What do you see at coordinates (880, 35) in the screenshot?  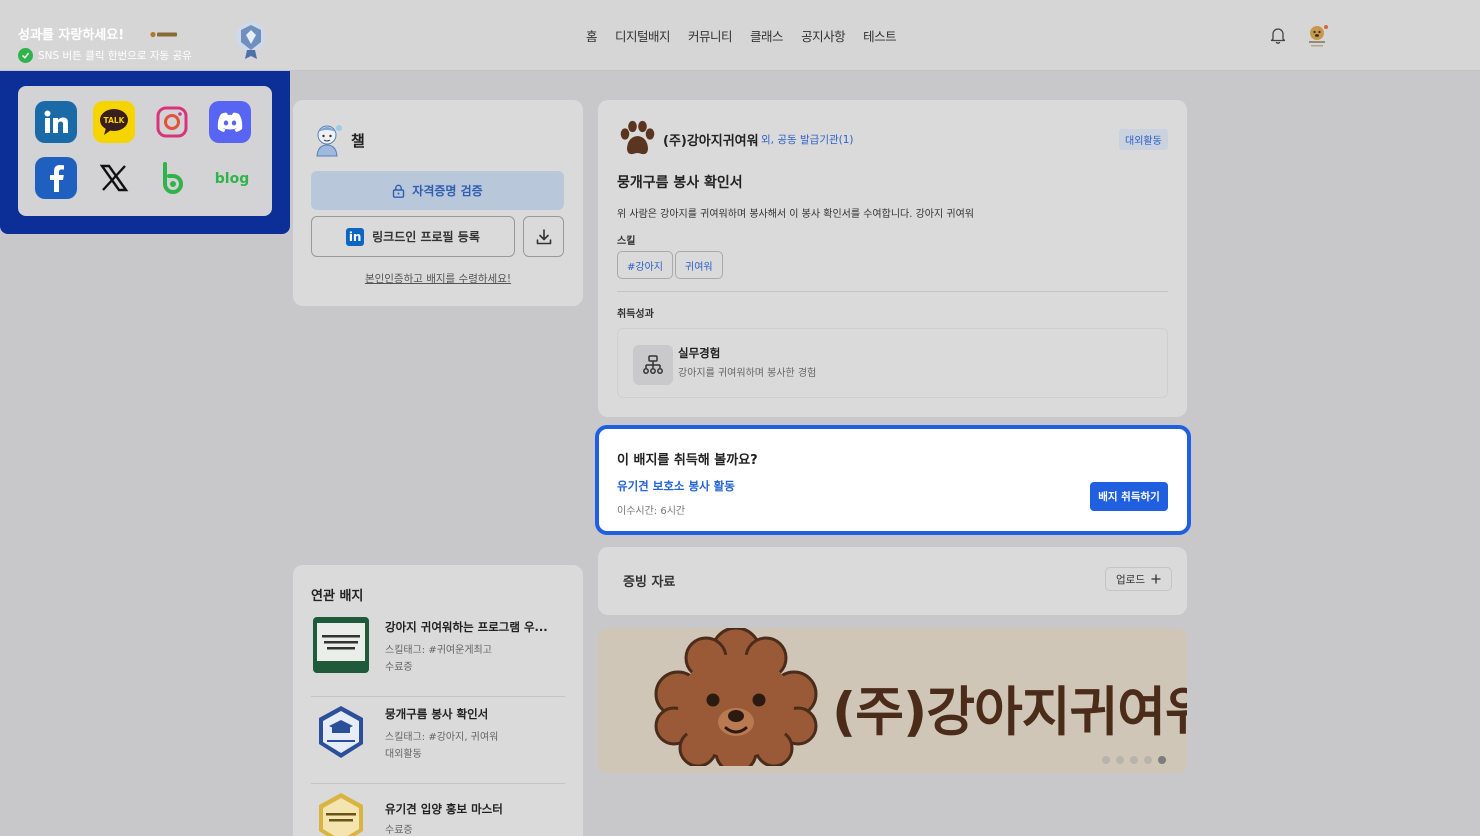 I see `nav-item-test: 테스트` at bounding box center [880, 35].